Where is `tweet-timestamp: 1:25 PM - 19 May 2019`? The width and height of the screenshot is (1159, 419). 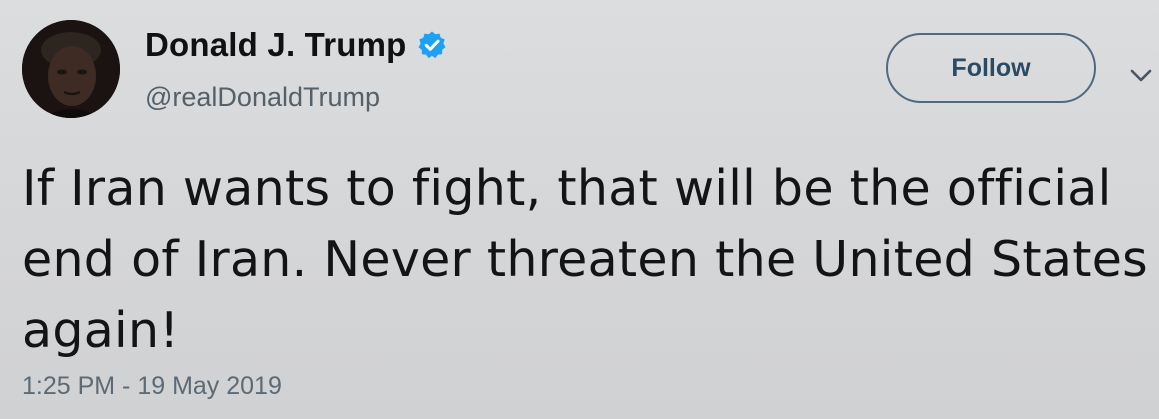 tweet-timestamp: 1:25 PM - 19 May 2019 is located at coordinates (152, 386).